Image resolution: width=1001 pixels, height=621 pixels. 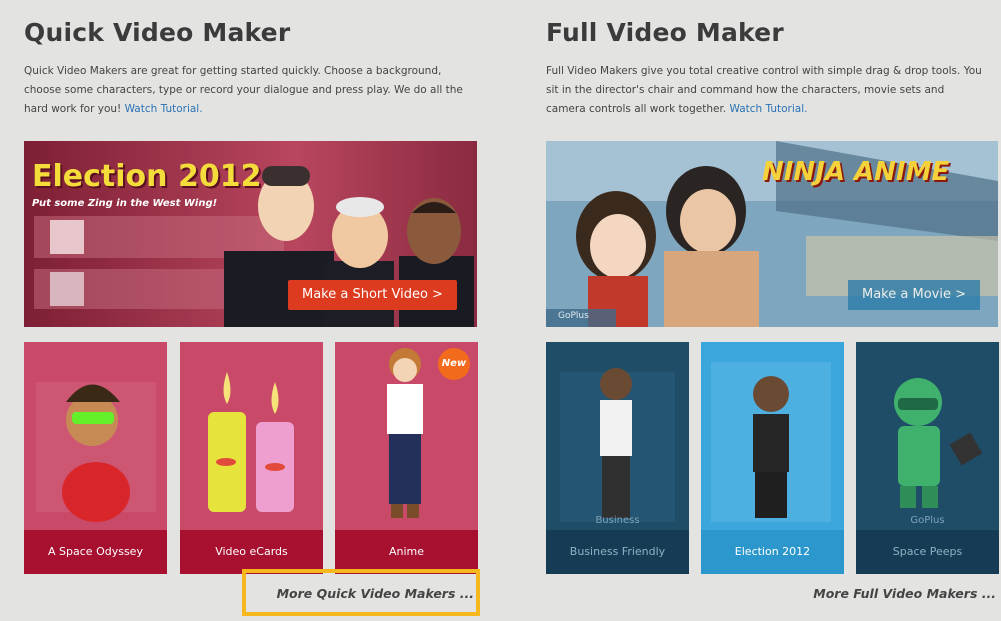 I want to click on card-anime: New Anime, so click(x=406, y=458).